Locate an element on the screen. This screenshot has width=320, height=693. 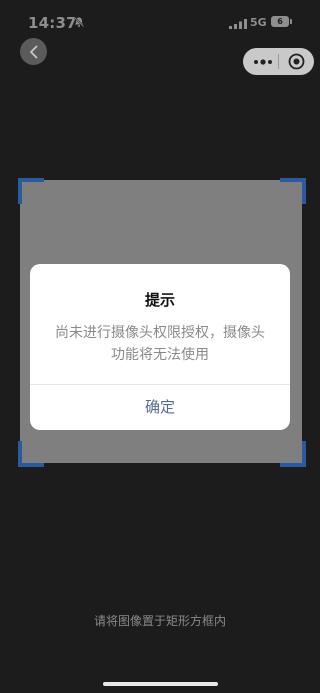
network-type: 5G is located at coordinates (258, 22).